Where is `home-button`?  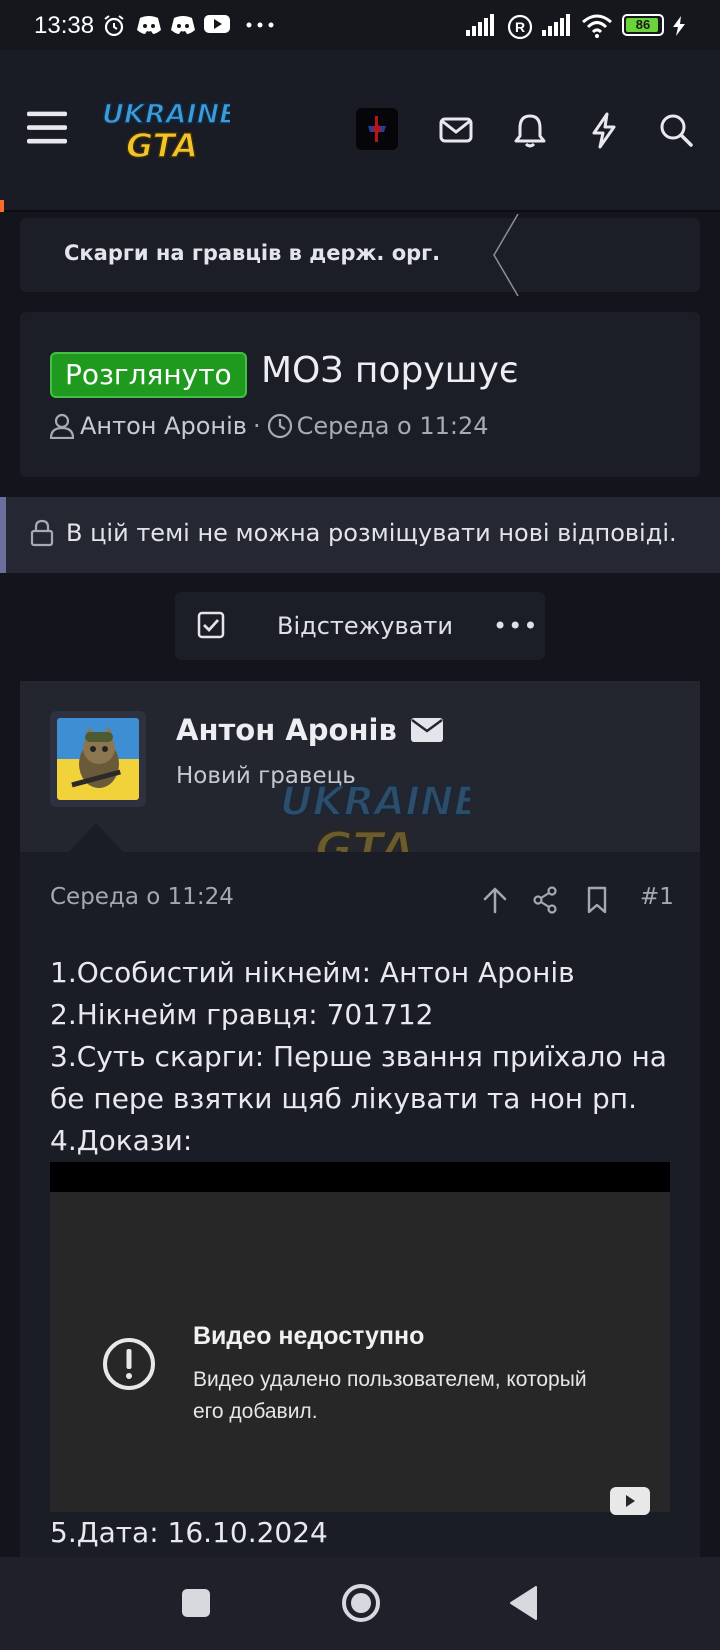
home-button is located at coordinates (361, 1603).